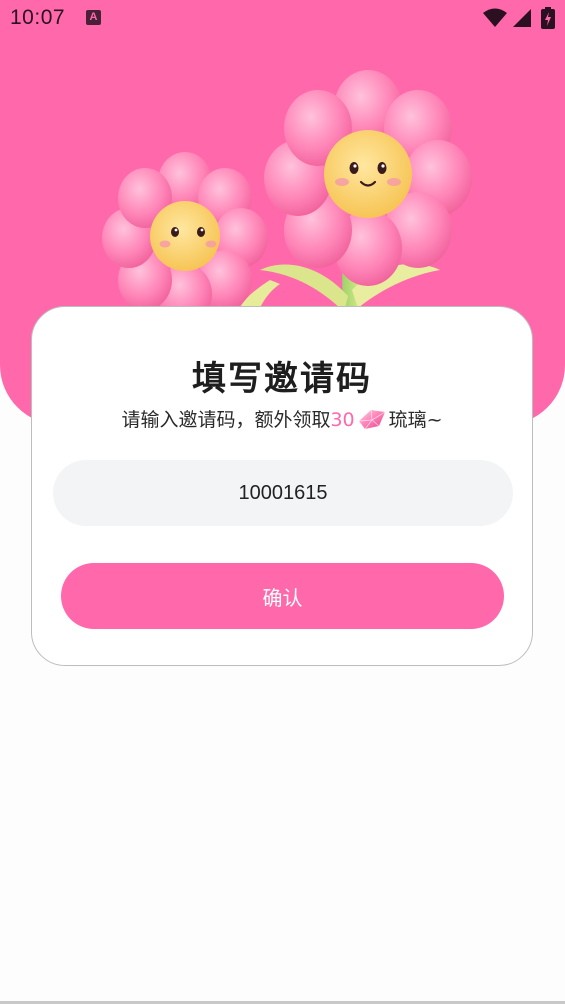 This screenshot has height=1004, width=565. What do you see at coordinates (38, 17) in the screenshot?
I see `status-time: 10:07` at bounding box center [38, 17].